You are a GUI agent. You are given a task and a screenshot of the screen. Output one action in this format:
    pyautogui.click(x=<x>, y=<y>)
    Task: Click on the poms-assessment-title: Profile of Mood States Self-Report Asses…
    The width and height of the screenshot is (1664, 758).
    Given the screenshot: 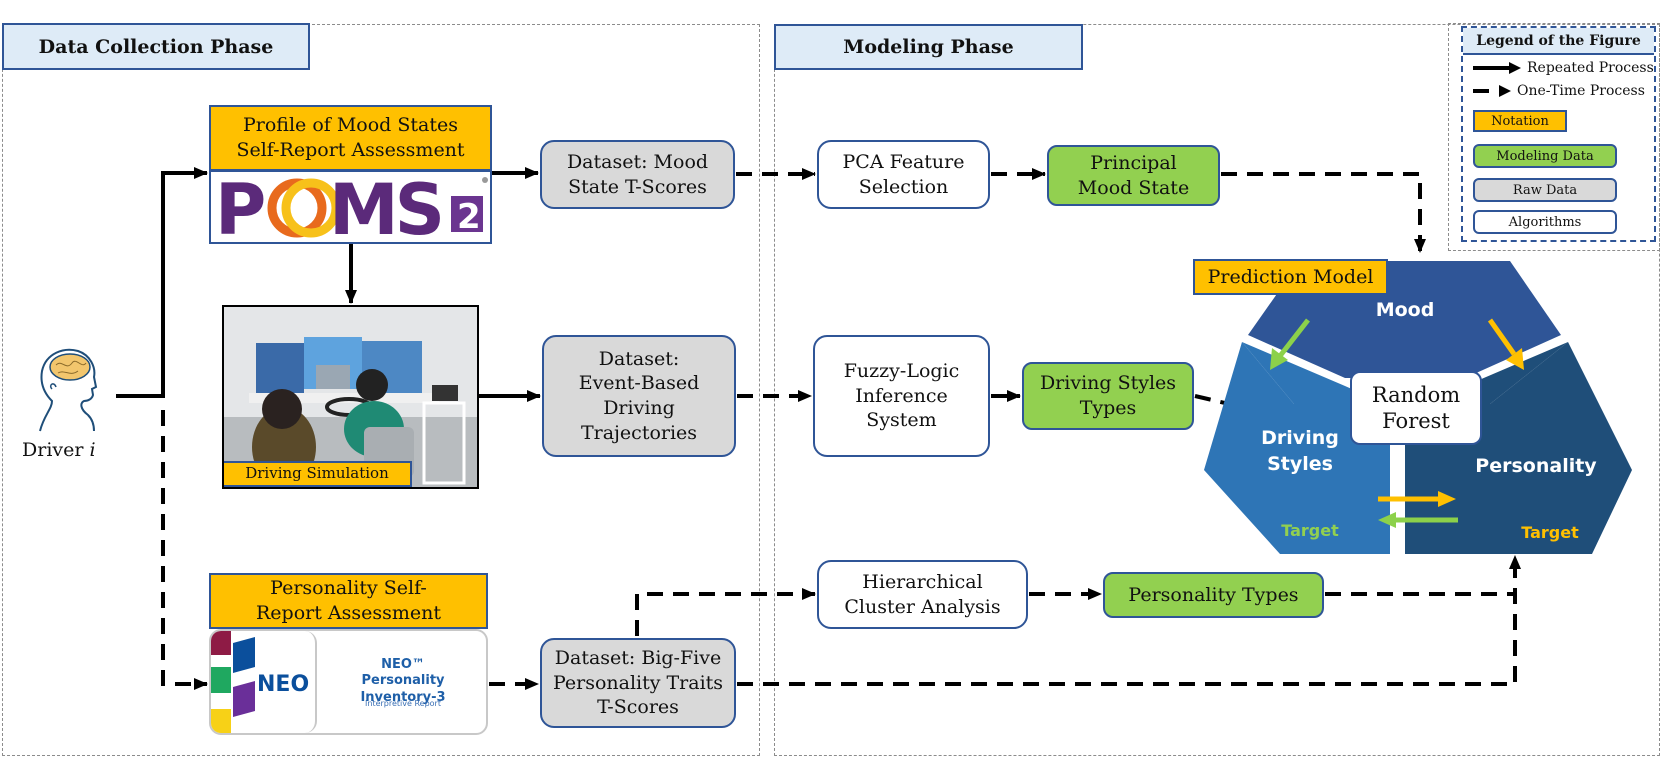 What is the action you would take?
    pyautogui.click(x=350, y=138)
    